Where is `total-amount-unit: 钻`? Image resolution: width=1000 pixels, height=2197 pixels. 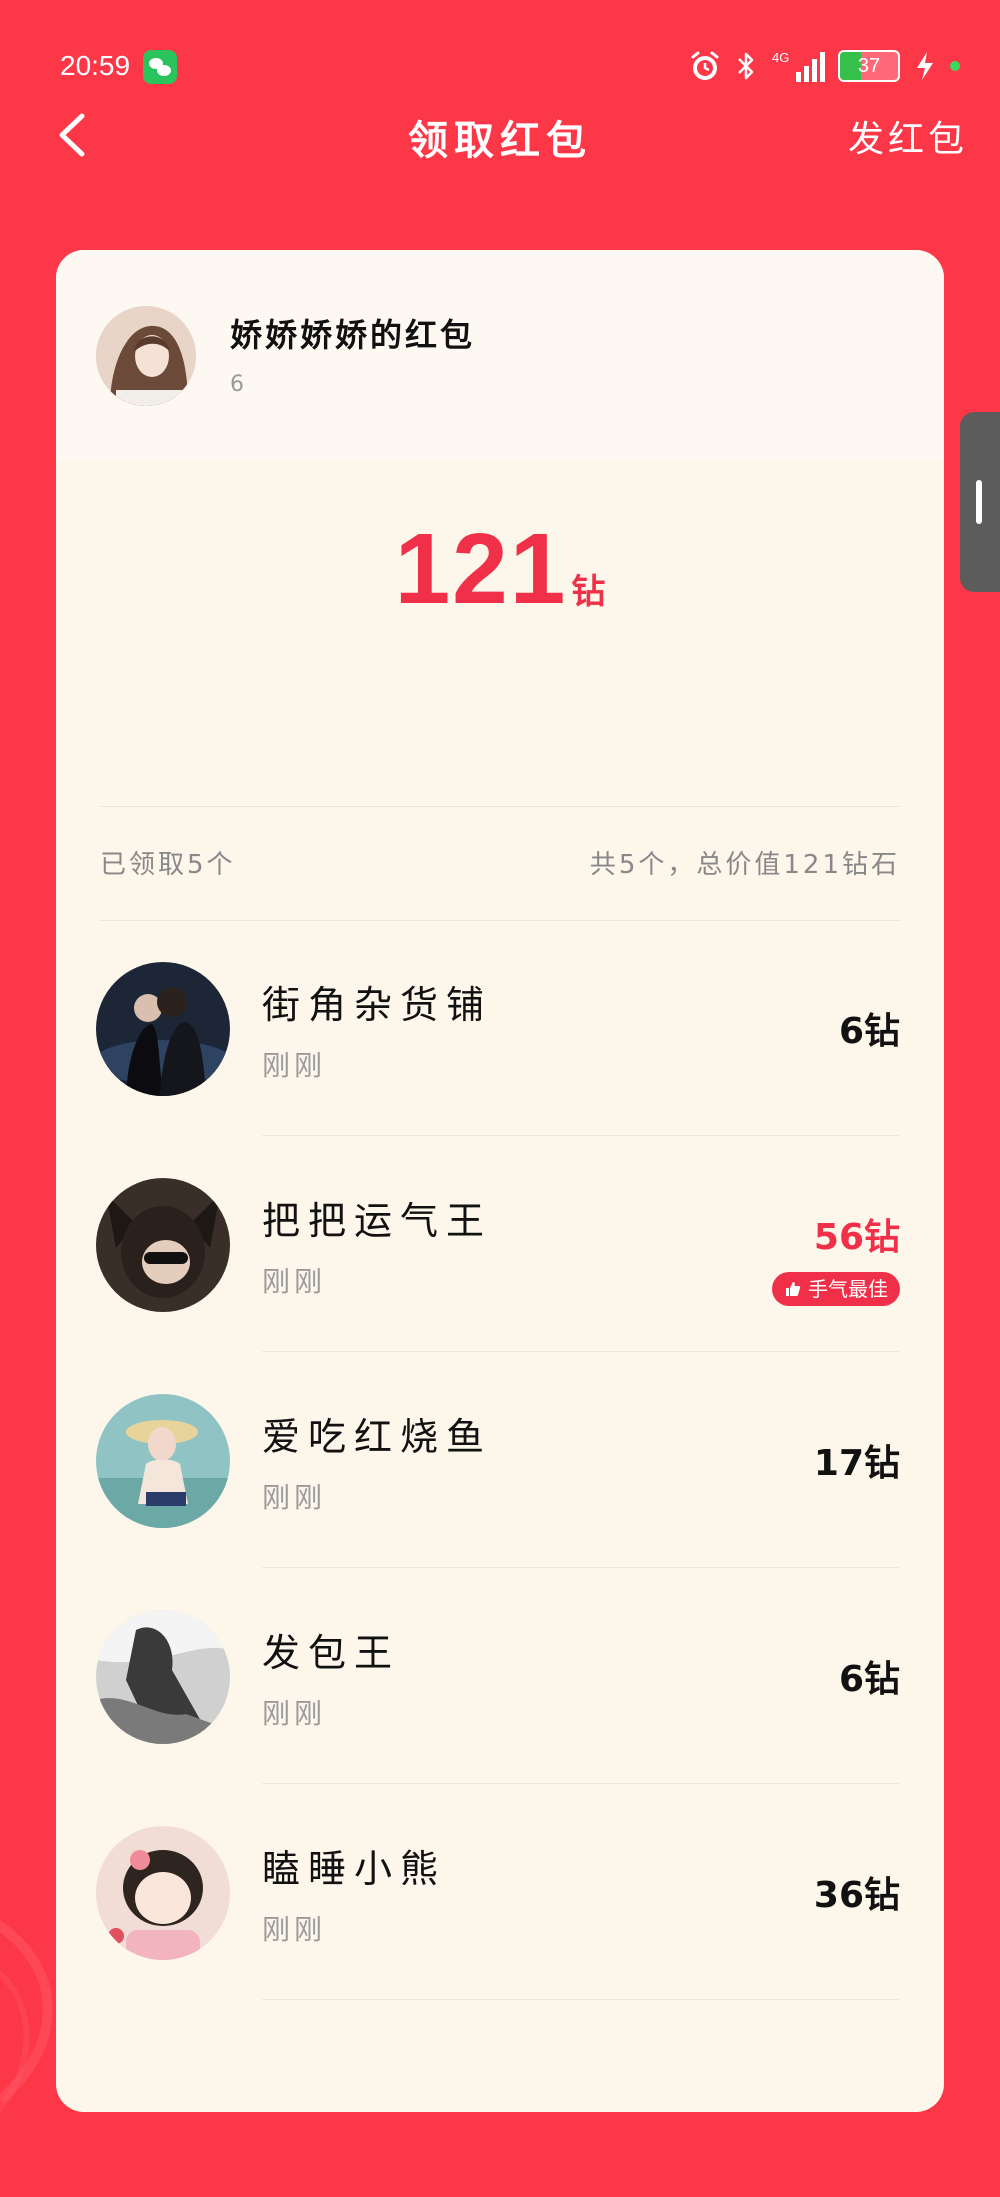
total-amount-unit: 钻 is located at coordinates (588, 592).